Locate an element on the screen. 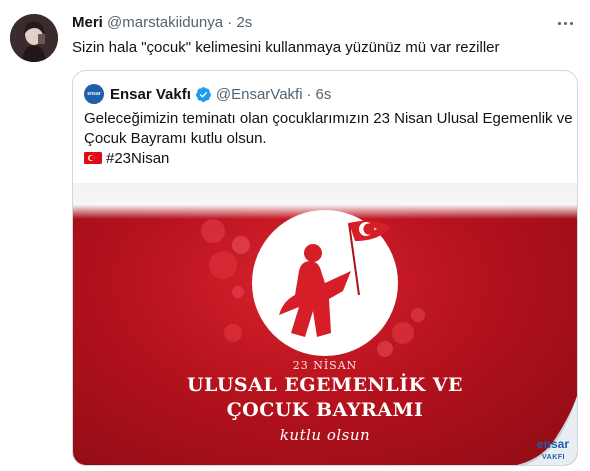 The width and height of the screenshot is (590, 471). tweet-header: Meri @marstakiidunya · 2s is located at coordinates (162, 22).